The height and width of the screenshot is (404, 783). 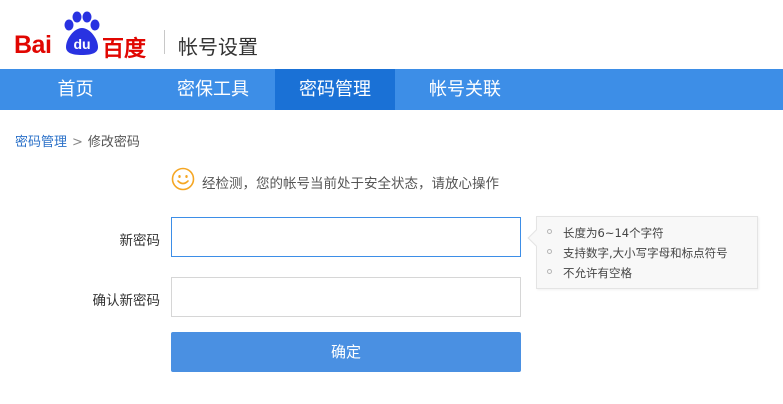 What do you see at coordinates (183, 179) in the screenshot?
I see `smiley-icon` at bounding box center [183, 179].